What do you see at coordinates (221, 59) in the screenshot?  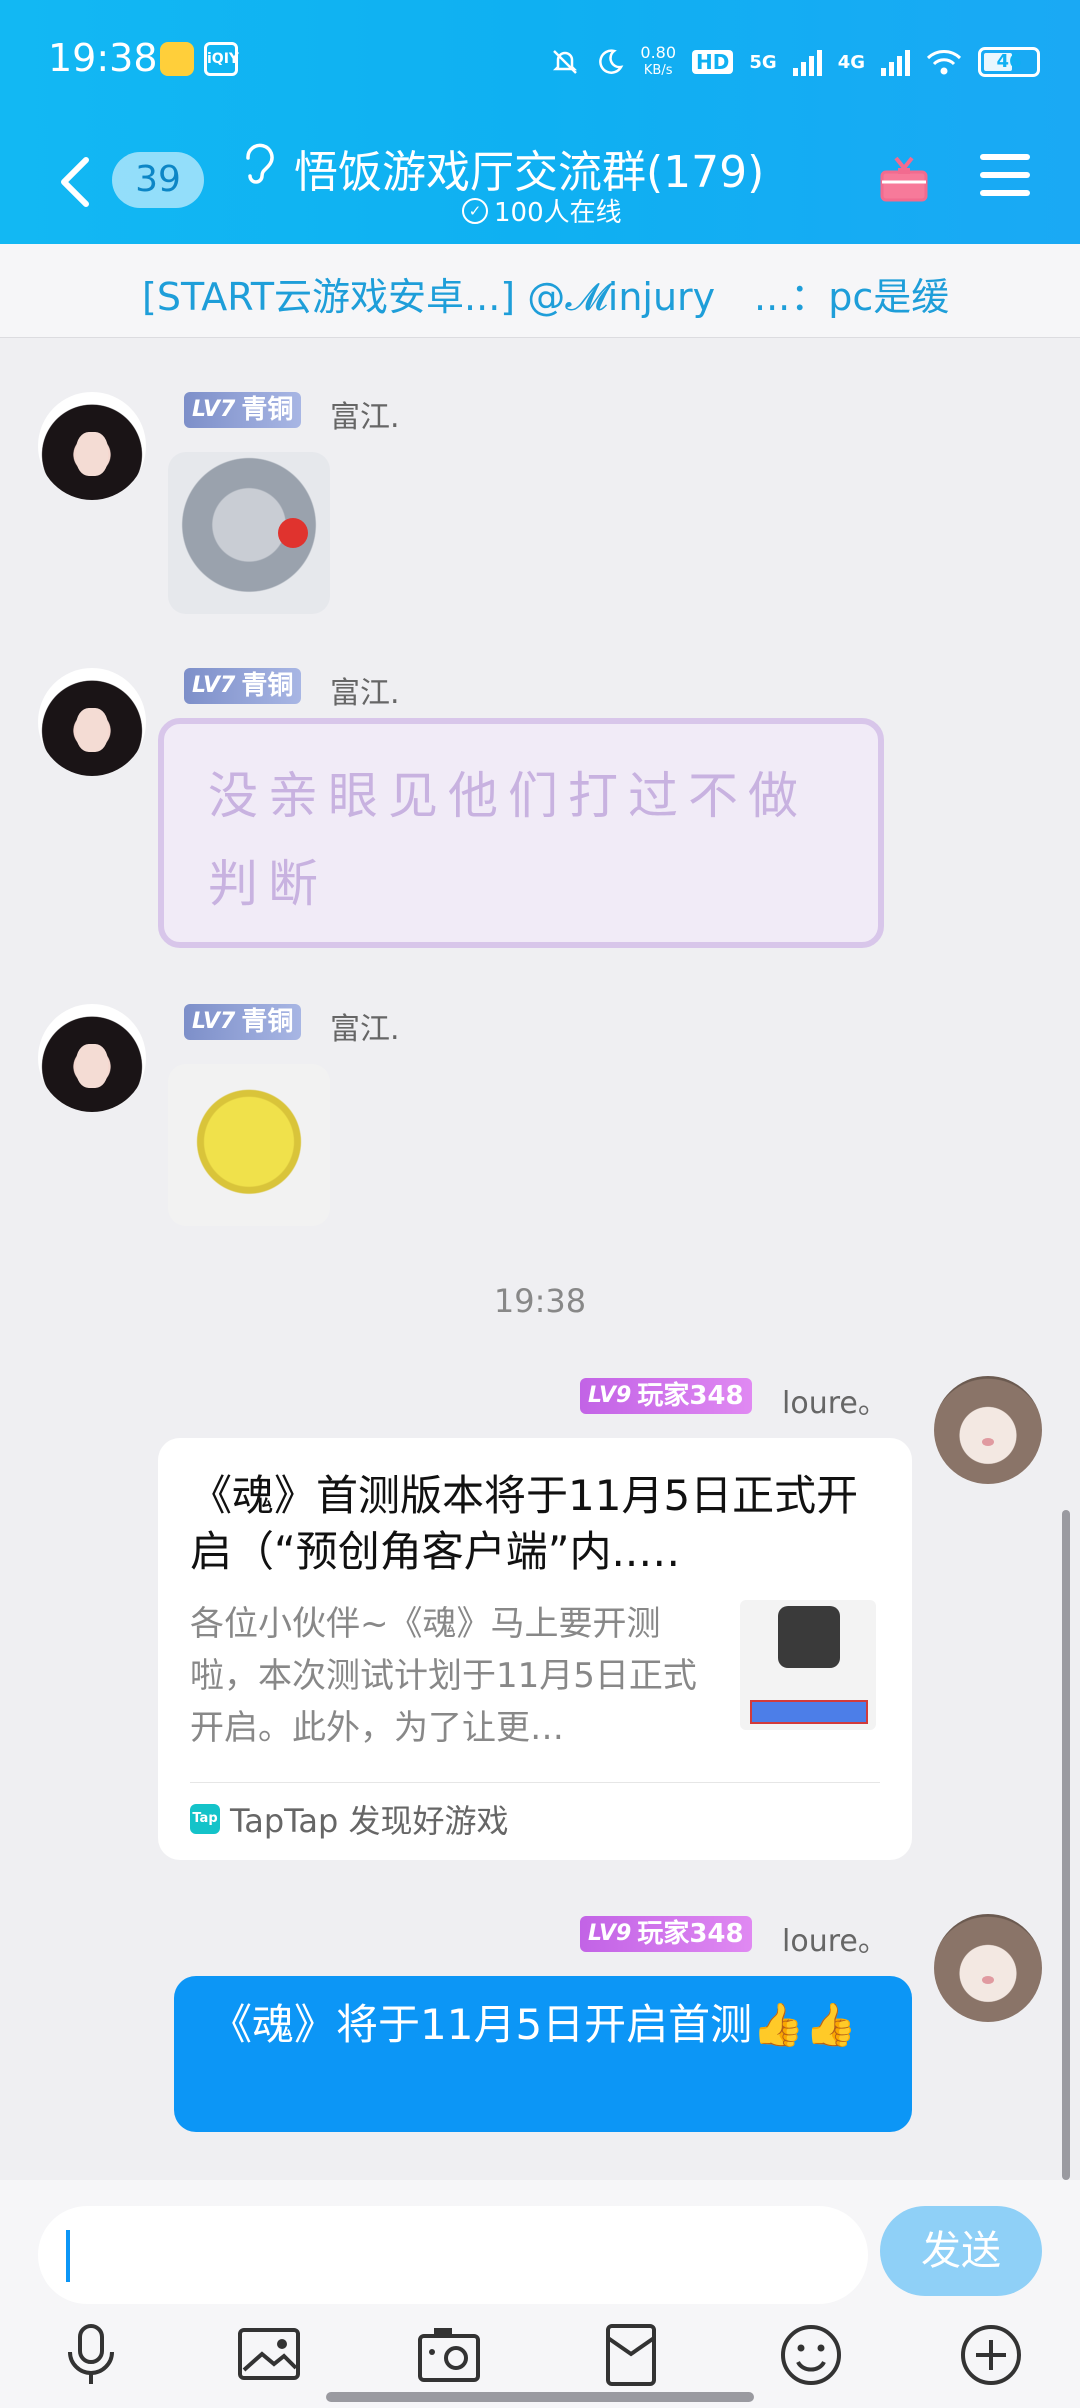 I see `iqiyi-icon: iQIY` at bounding box center [221, 59].